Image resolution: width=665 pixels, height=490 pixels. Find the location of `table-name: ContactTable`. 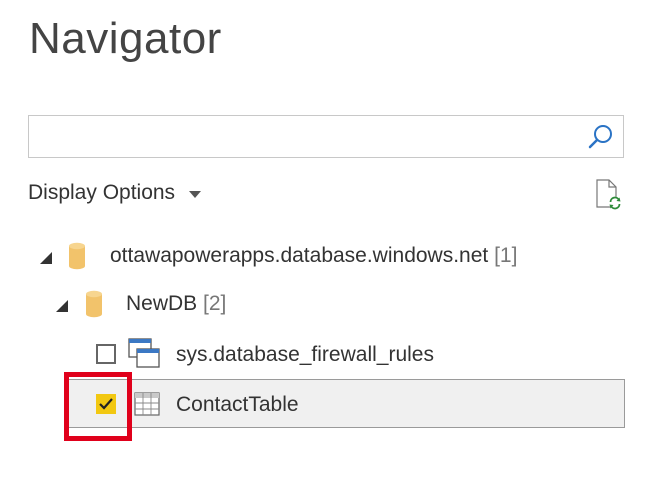

table-name: ContactTable is located at coordinates (237, 404).